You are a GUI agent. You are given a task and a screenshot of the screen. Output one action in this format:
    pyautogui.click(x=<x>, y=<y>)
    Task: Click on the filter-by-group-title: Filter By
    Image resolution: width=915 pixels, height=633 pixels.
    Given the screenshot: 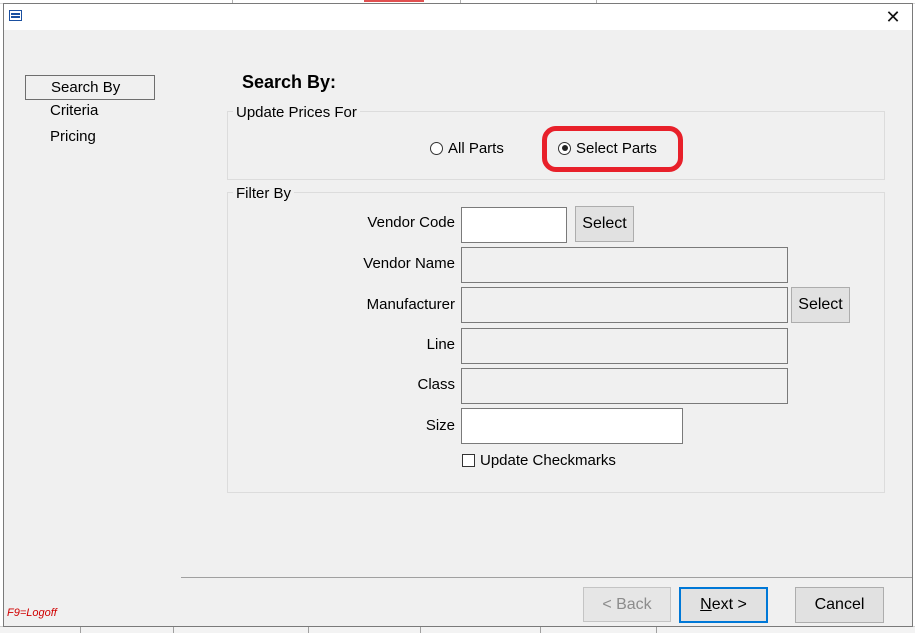 What is the action you would take?
    pyautogui.click(x=264, y=193)
    